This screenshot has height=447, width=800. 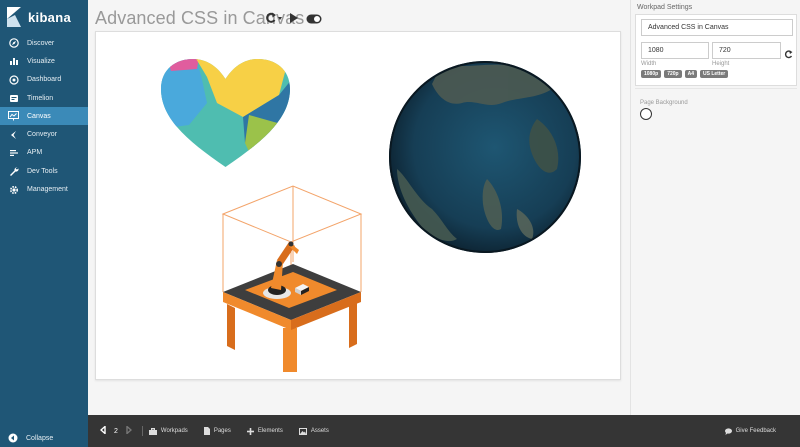 What do you see at coordinates (13, 43) in the screenshot?
I see `compass-icon` at bounding box center [13, 43].